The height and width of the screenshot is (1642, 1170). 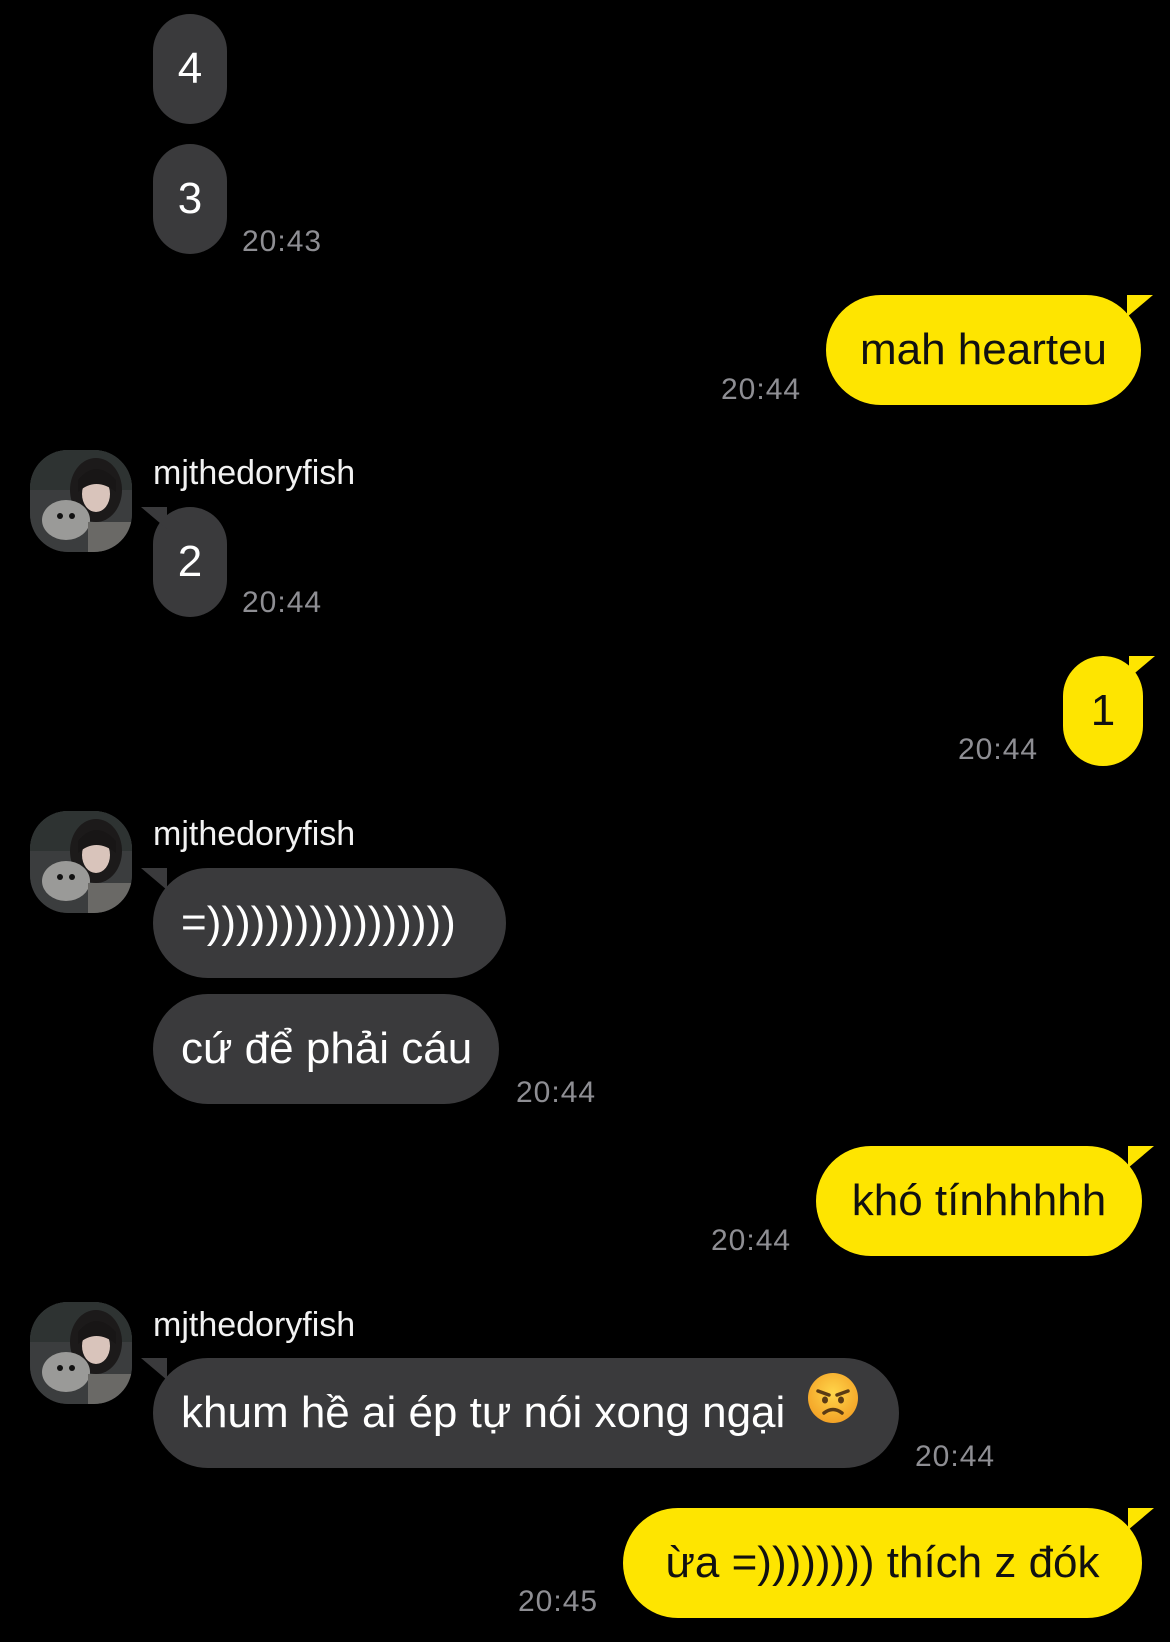 I want to click on angry-face-icon, so click(x=833, y=1411).